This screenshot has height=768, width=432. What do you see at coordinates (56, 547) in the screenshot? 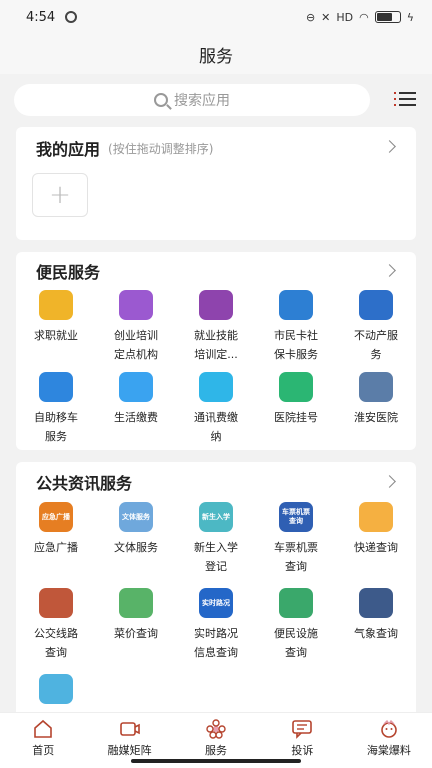
I see `service-item-label: 应急广播` at bounding box center [56, 547].